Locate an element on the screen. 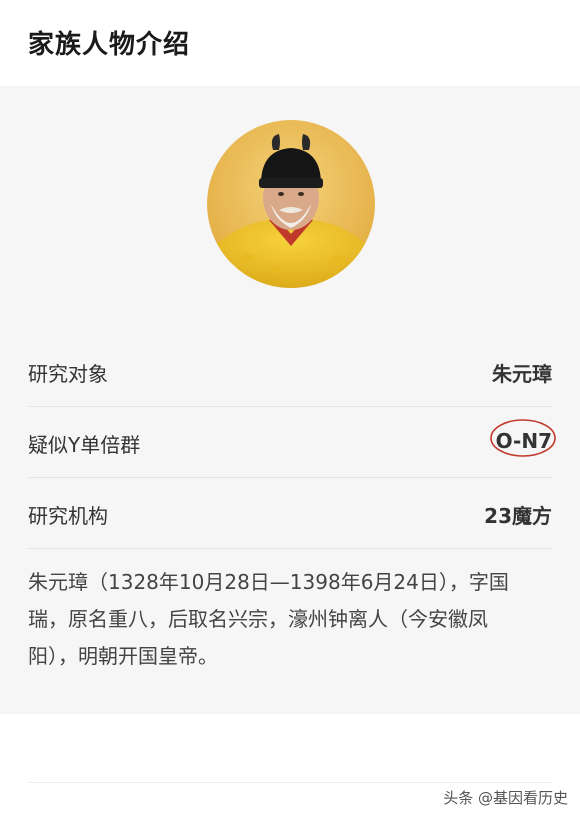 The height and width of the screenshot is (818, 580). page-header: 家族人物介绍 is located at coordinates (290, 43).